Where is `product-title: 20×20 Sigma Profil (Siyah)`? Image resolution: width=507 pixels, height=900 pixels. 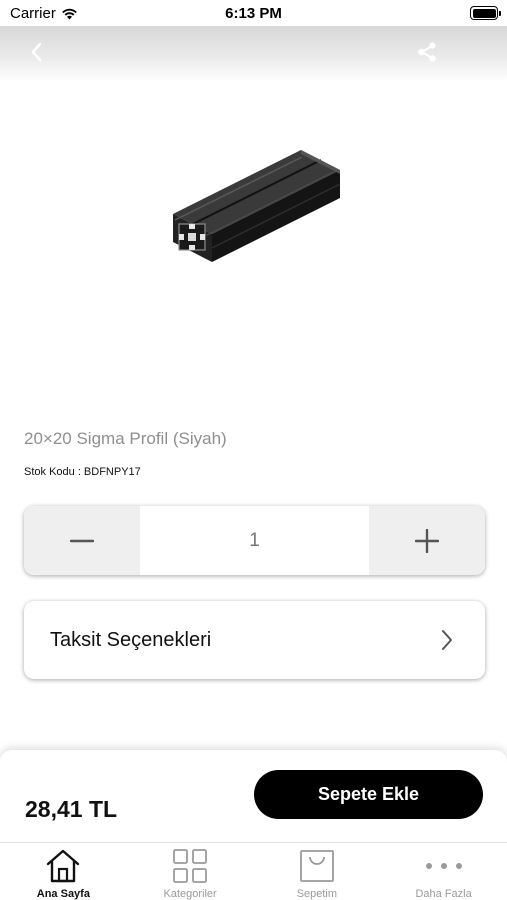 product-title: 20×20 Sigma Profil (Siyah) is located at coordinates (125, 438).